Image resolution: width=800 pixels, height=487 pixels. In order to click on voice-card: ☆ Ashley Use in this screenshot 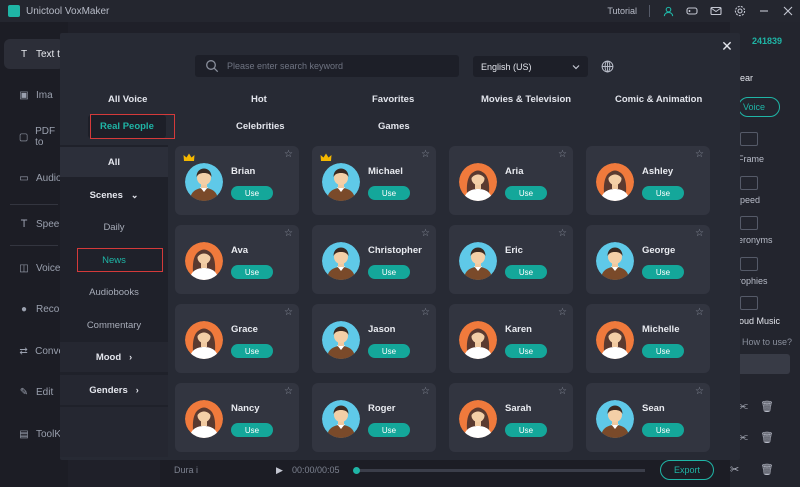, I will do `click(648, 180)`.